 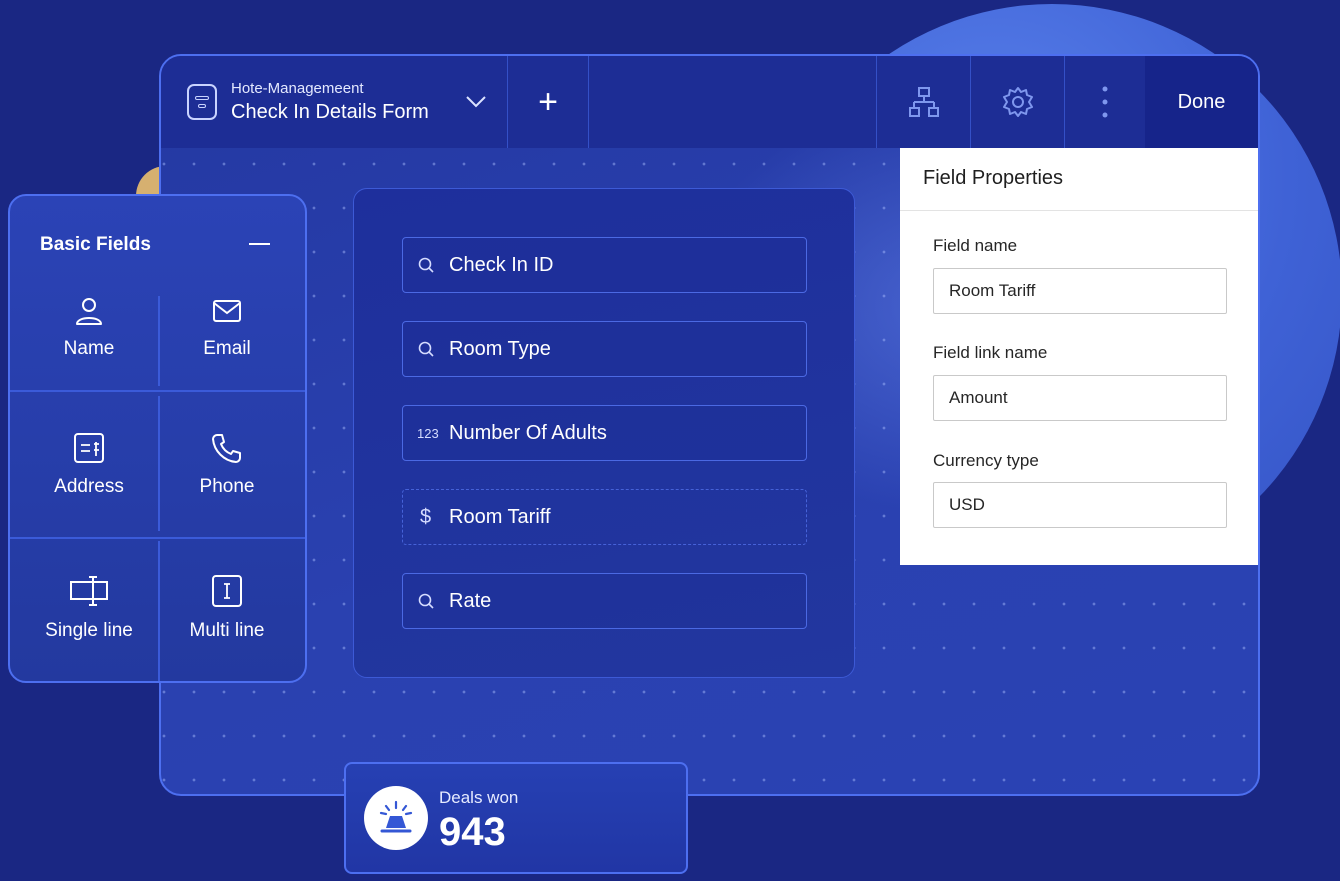 What do you see at coordinates (227, 591) in the screenshot?
I see `multi-line-icon` at bounding box center [227, 591].